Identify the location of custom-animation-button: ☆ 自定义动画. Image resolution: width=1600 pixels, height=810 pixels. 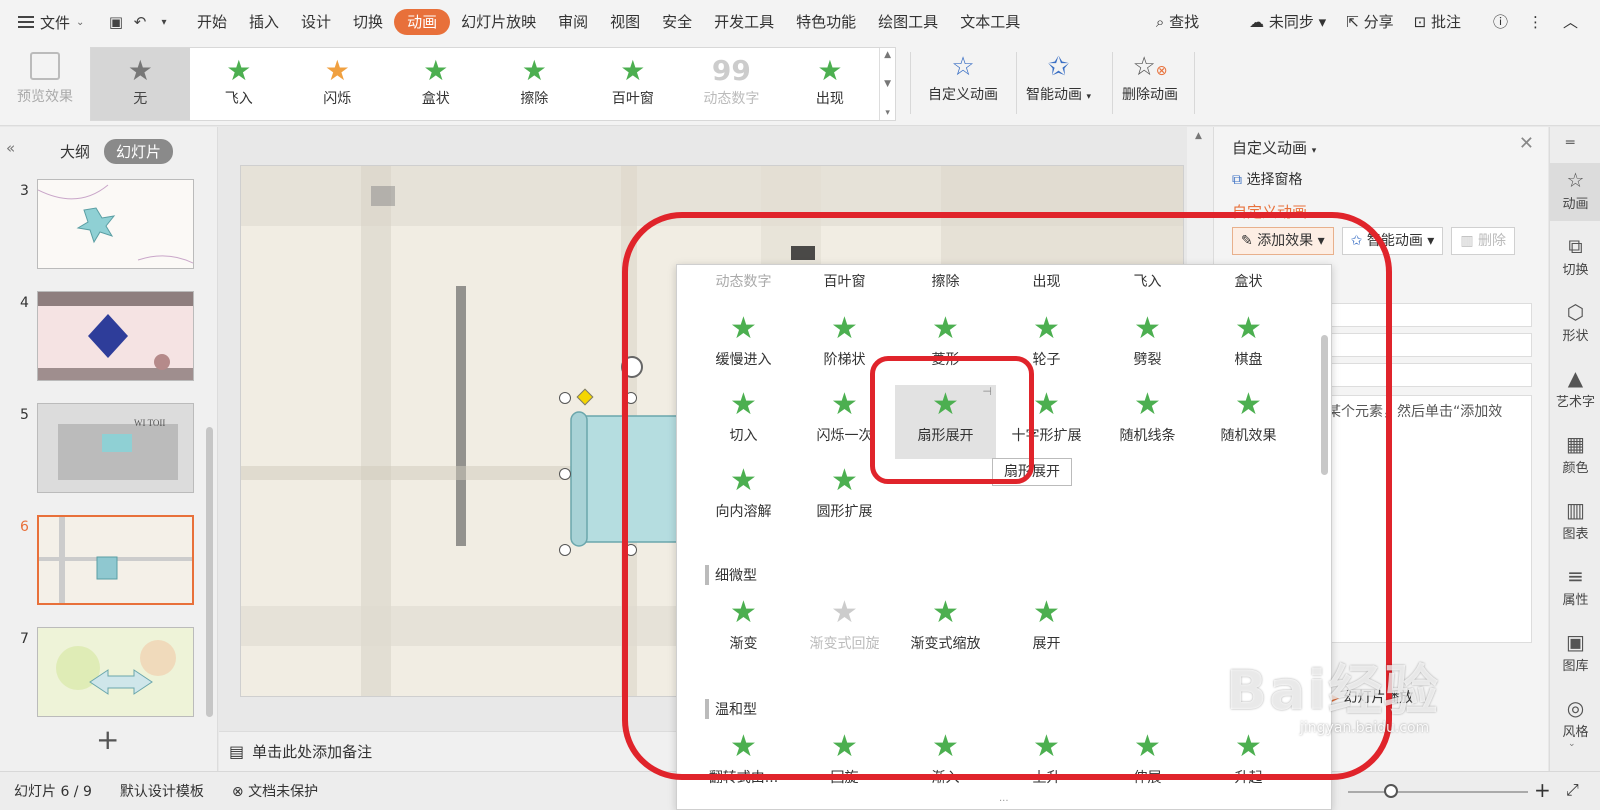
(963, 77).